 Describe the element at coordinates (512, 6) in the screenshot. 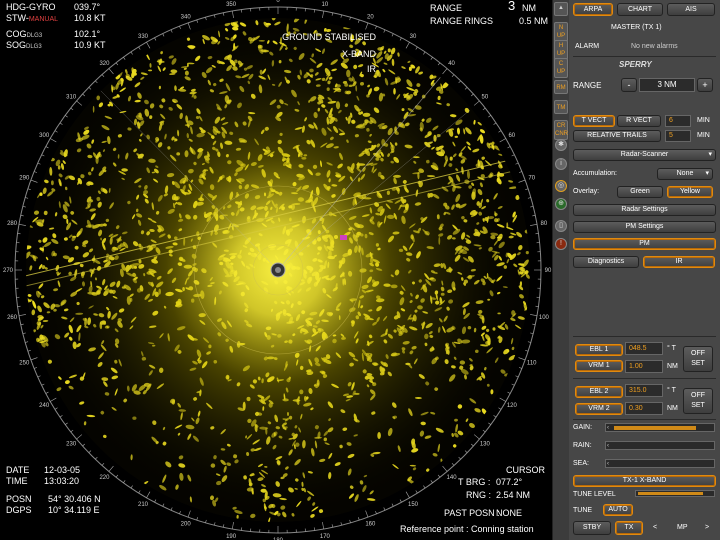

I see `range-value: 3` at that location.